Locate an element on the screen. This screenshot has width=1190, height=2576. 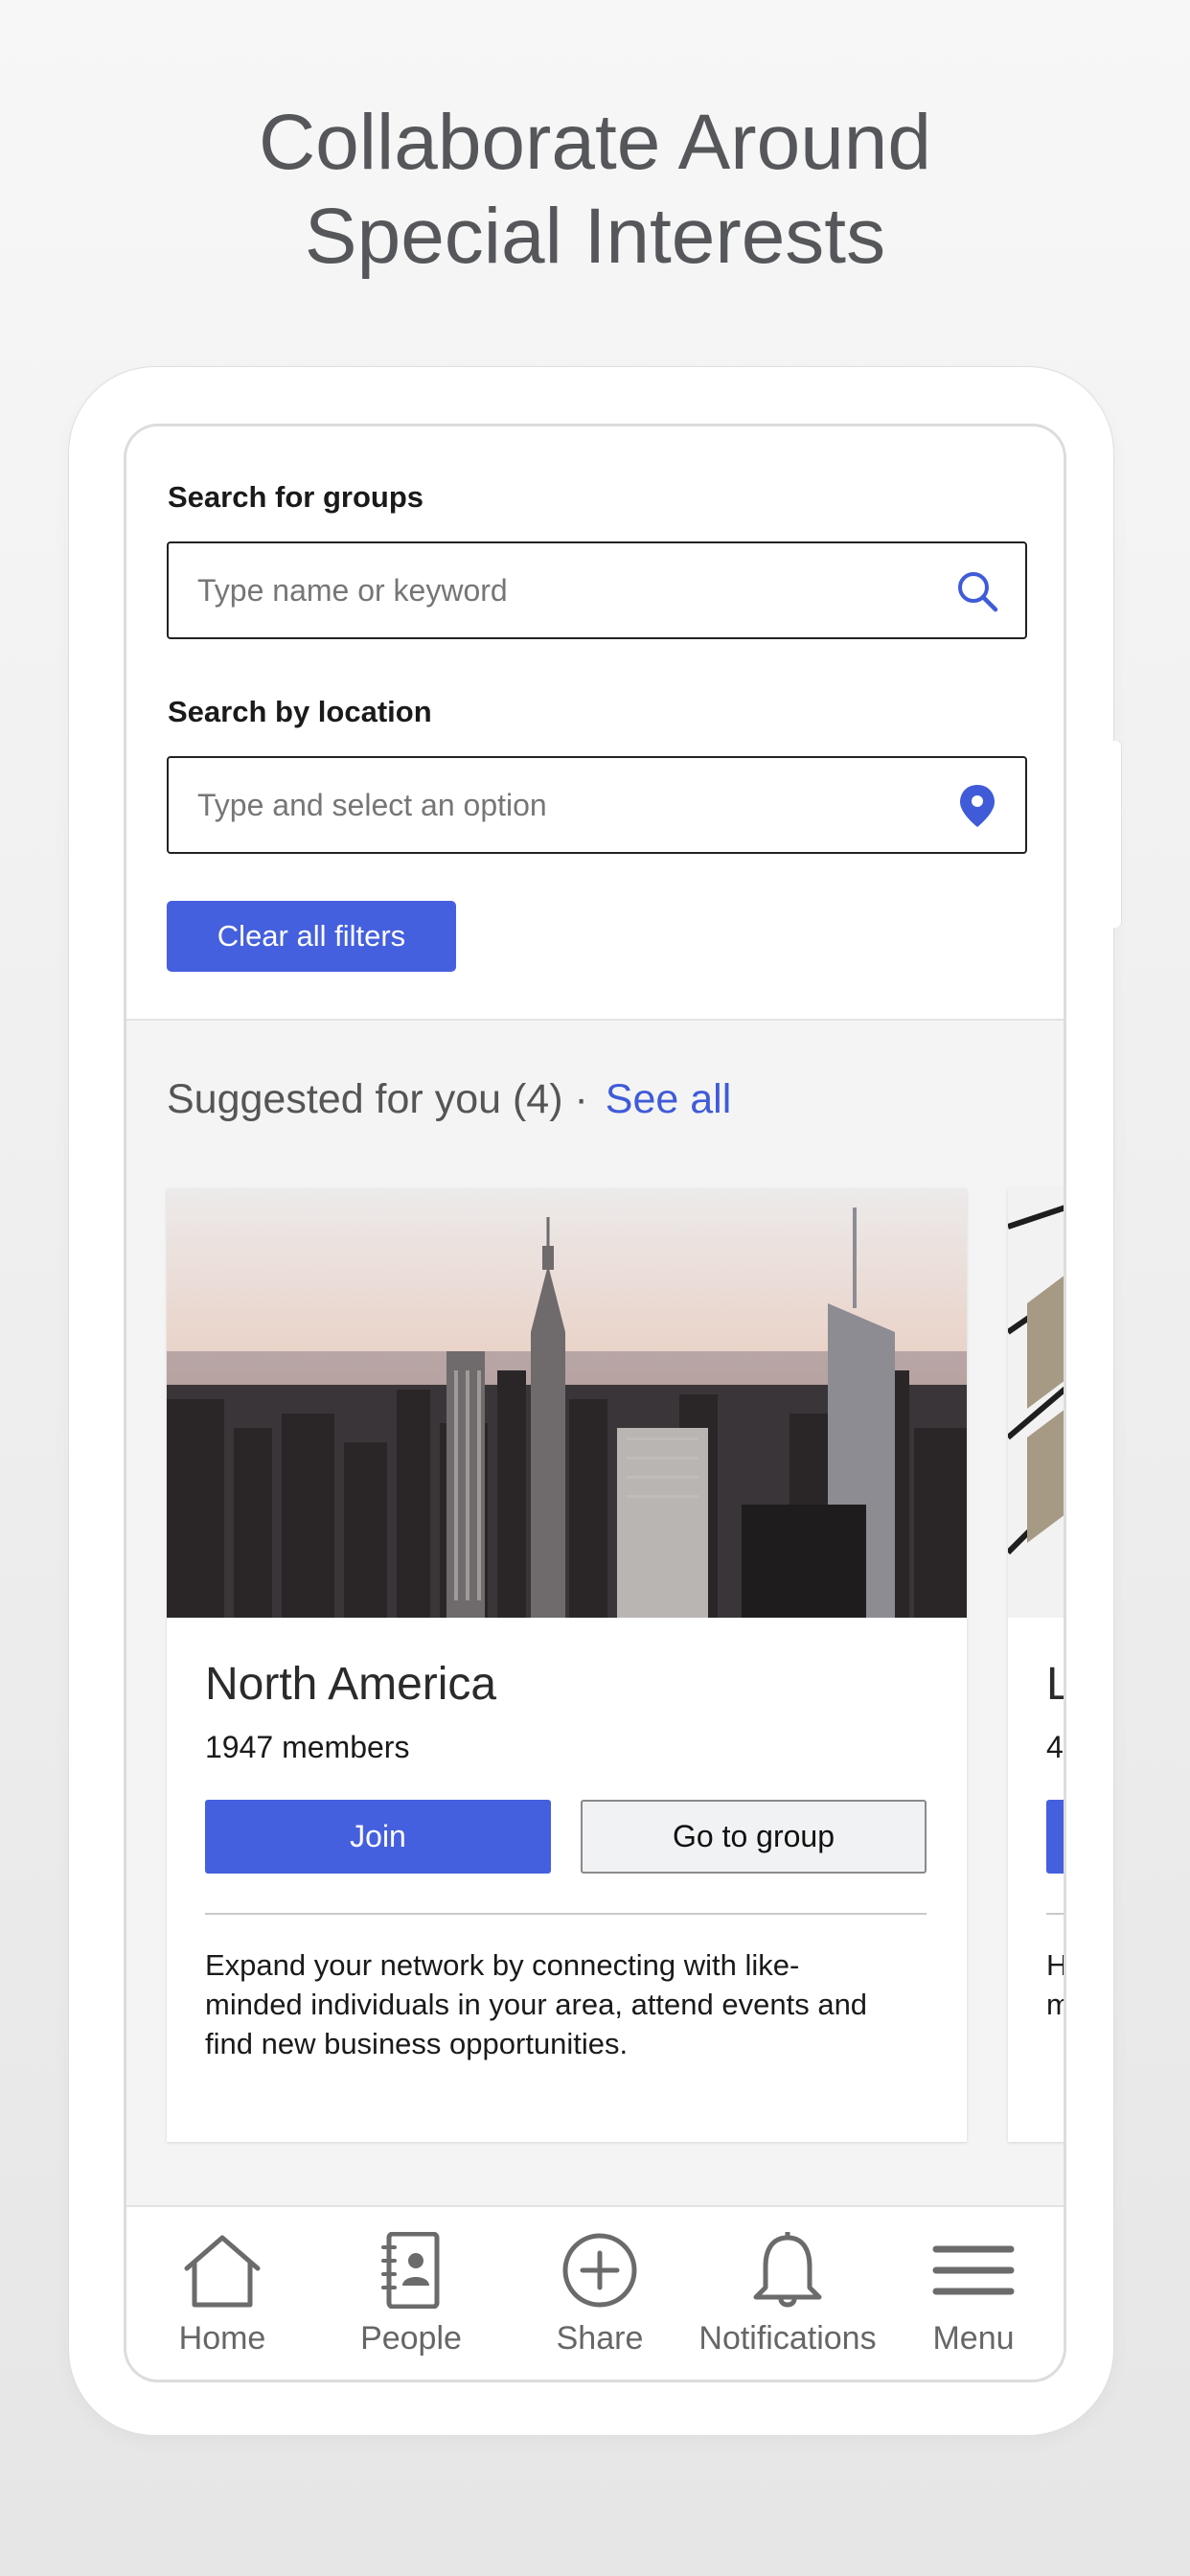
headline-line-1: Collaborate Around is located at coordinates (595, 142).